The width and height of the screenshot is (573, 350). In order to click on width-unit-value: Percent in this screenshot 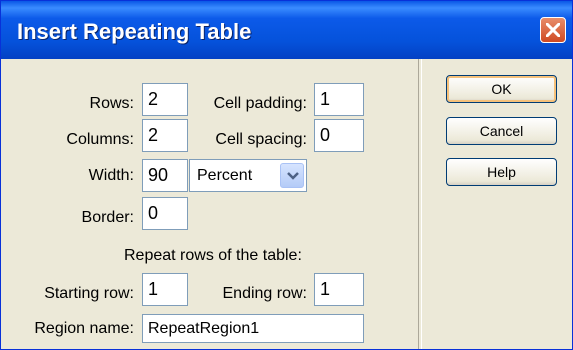, I will do `click(225, 175)`.